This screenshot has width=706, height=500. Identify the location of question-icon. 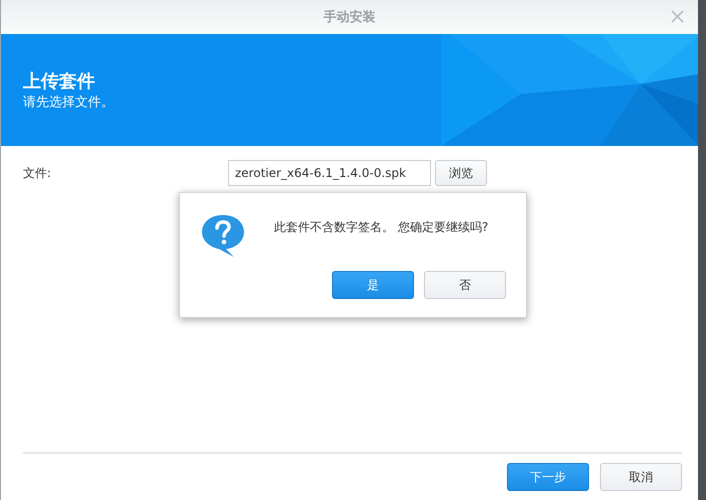
(223, 236).